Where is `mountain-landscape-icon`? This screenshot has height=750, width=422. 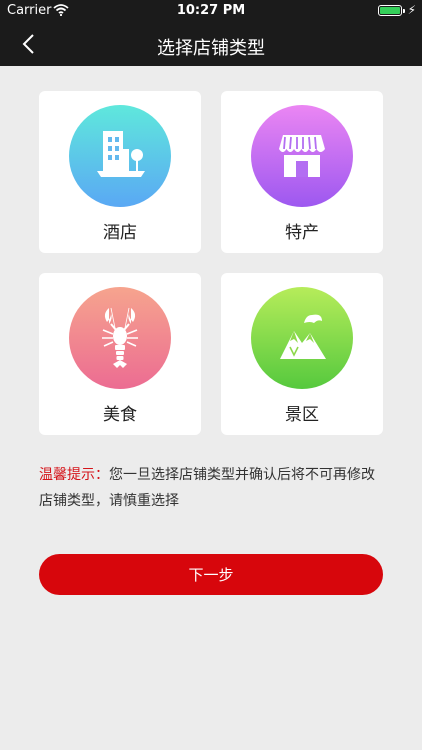
mountain-landscape-icon is located at coordinates (303, 336).